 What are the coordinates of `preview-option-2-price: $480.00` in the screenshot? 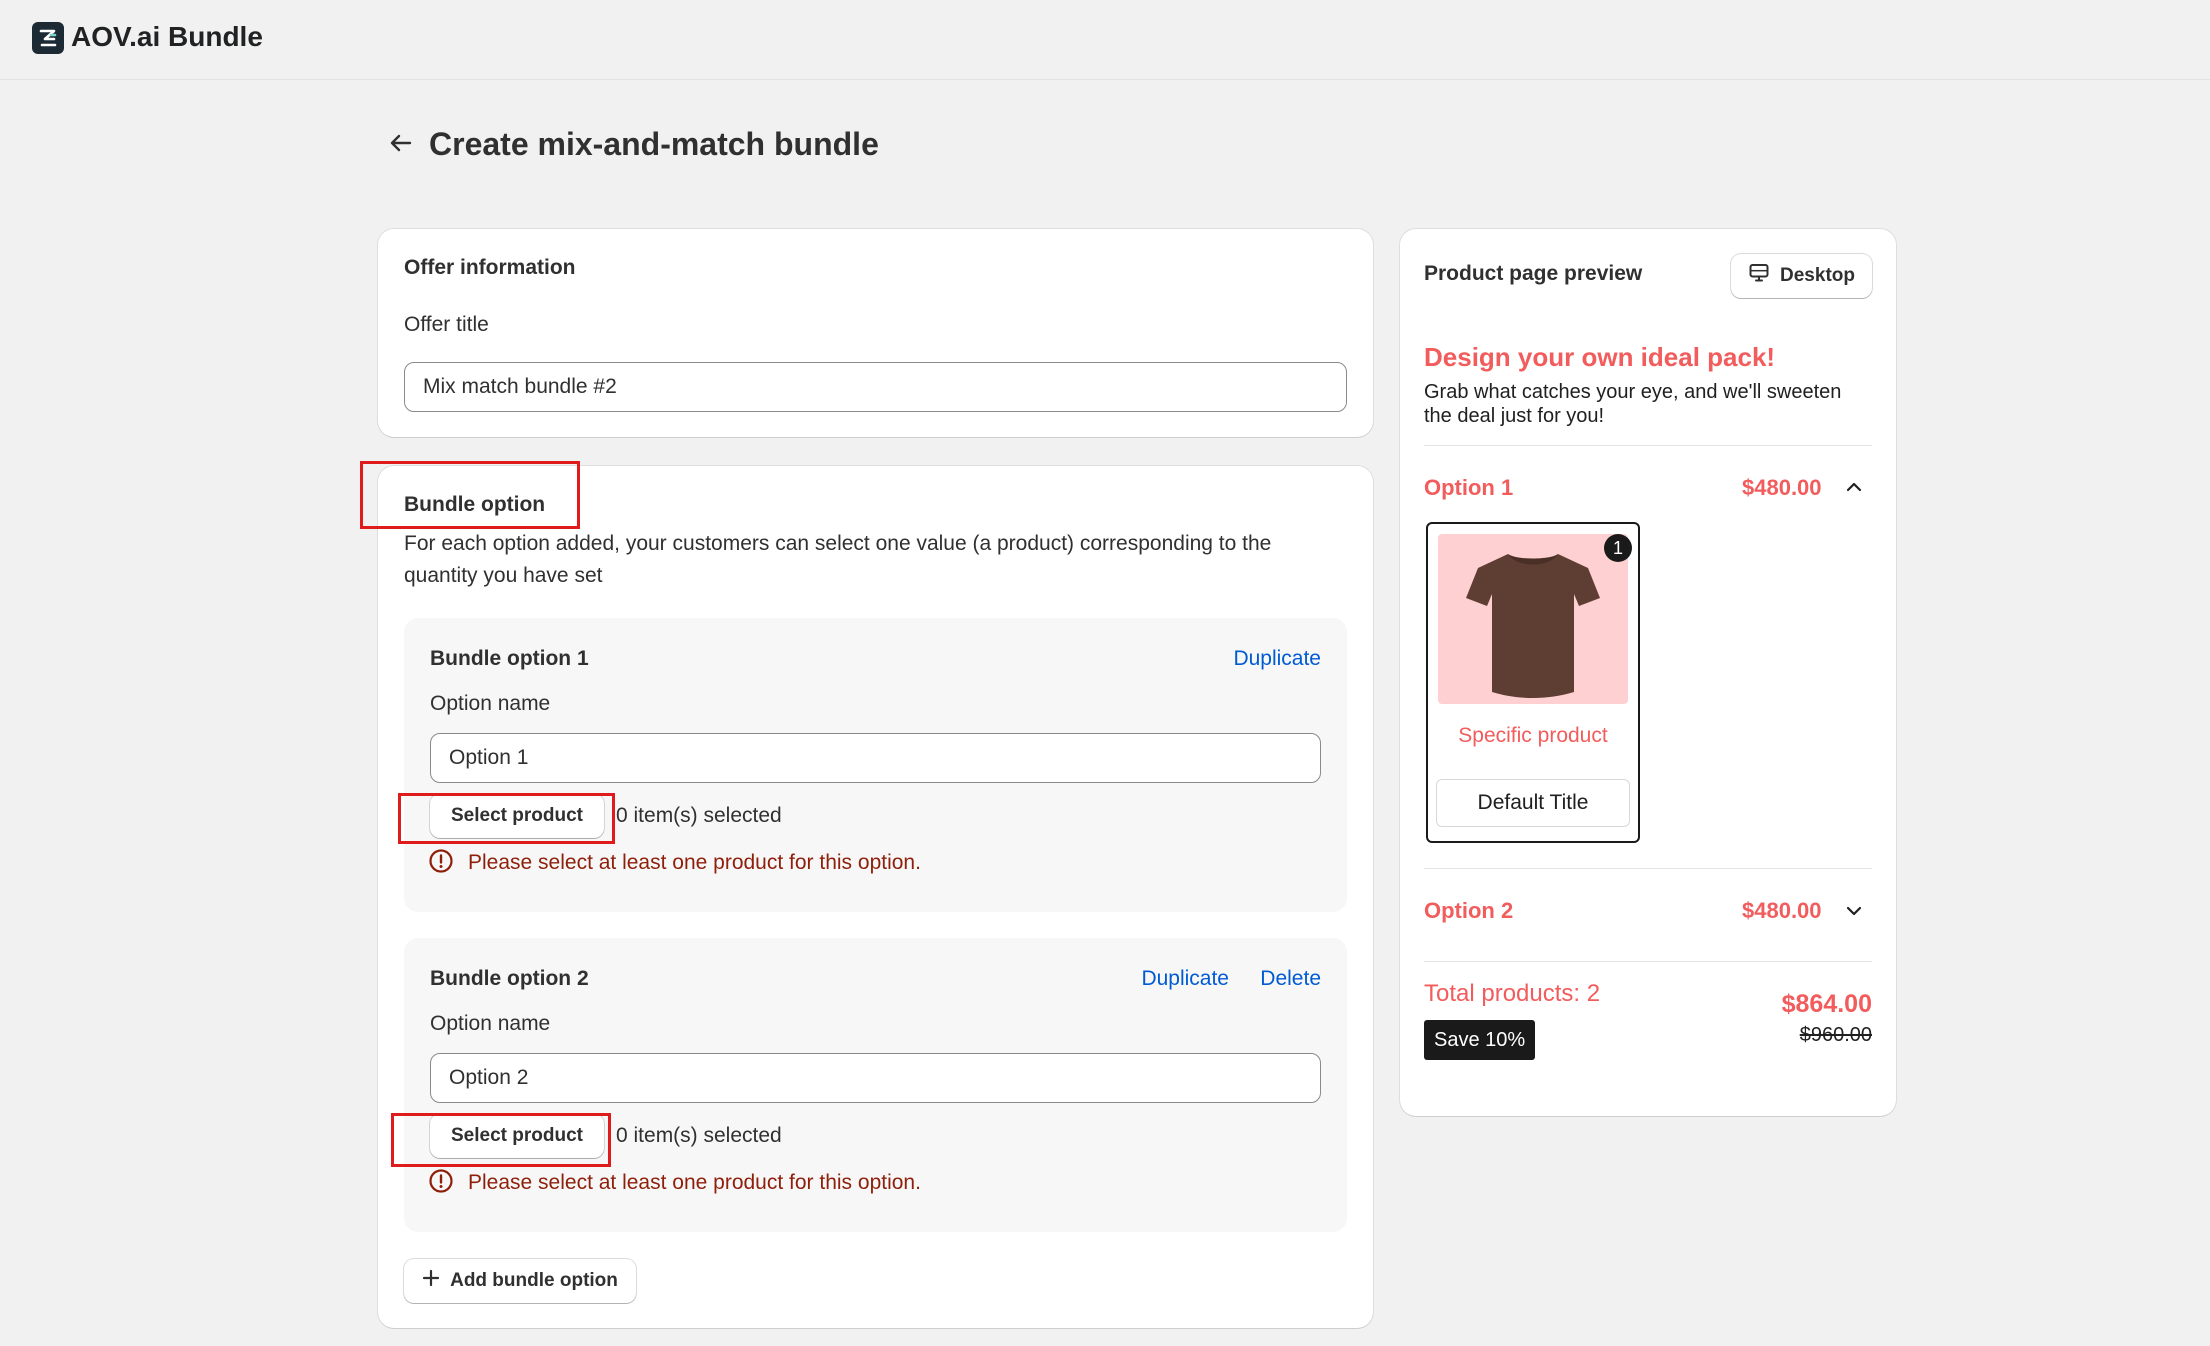 It's located at (1782, 910).